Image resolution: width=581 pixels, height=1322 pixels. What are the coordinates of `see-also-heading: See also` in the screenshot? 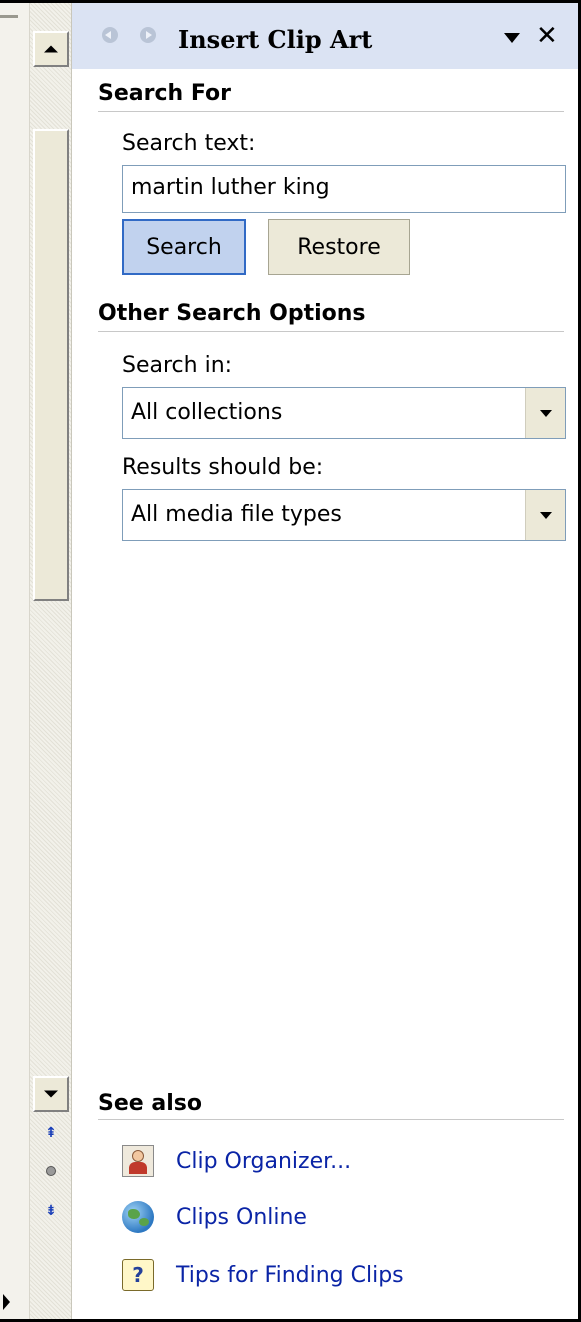 It's located at (150, 1103).